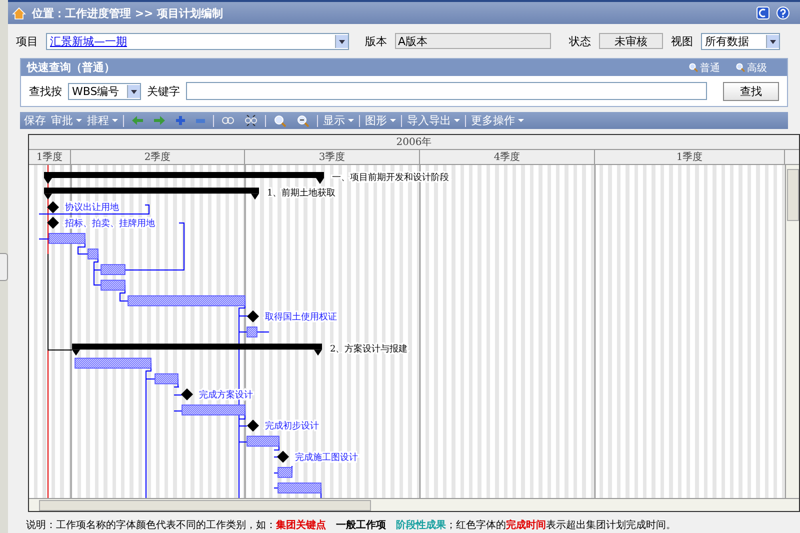 This screenshot has width=800, height=533. What do you see at coordinates (376, 41) in the screenshot?
I see `version-label: 版本` at bounding box center [376, 41].